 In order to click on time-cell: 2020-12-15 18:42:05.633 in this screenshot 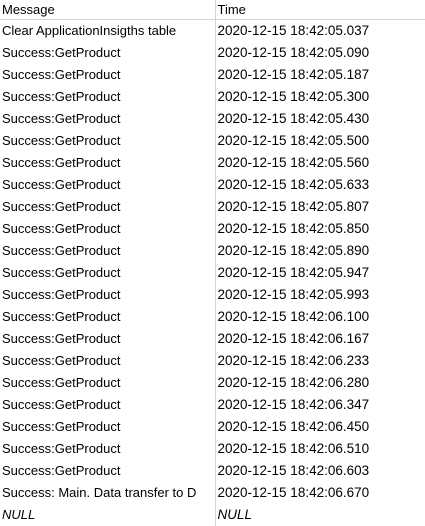, I will do `click(320, 185)`.